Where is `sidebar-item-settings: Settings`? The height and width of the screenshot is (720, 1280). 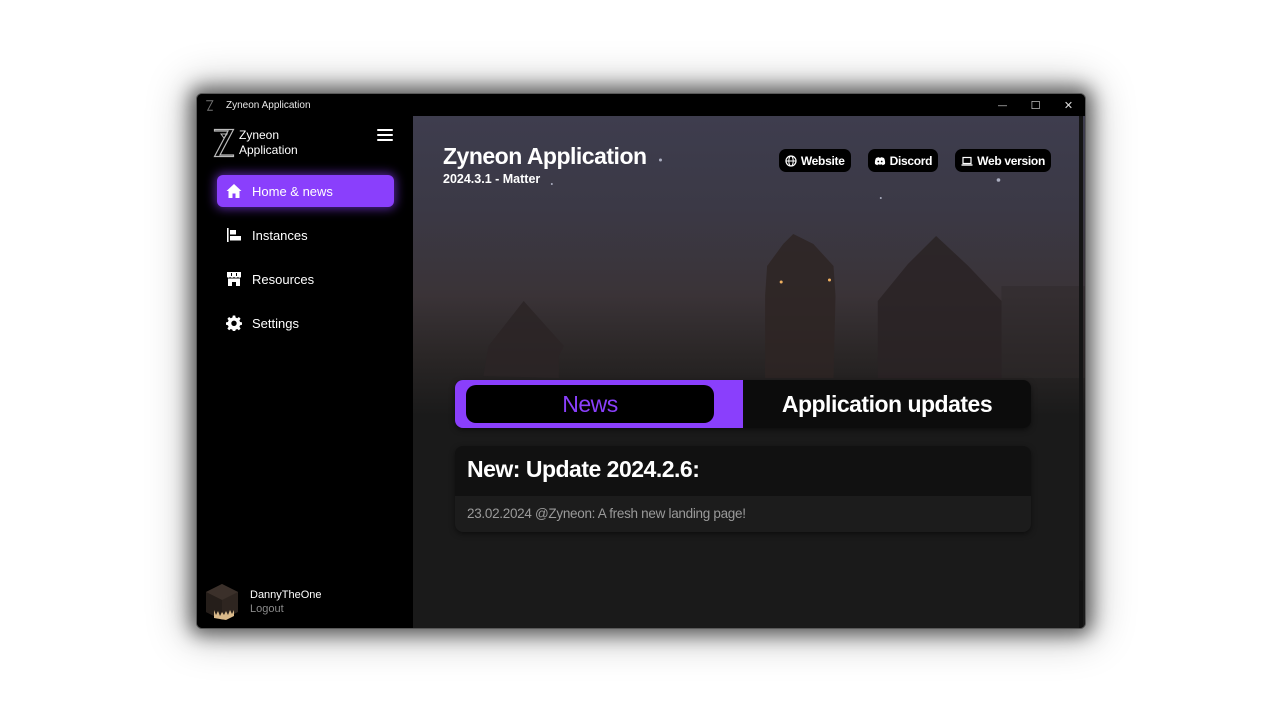
sidebar-item-settings: Settings is located at coordinates (305, 323).